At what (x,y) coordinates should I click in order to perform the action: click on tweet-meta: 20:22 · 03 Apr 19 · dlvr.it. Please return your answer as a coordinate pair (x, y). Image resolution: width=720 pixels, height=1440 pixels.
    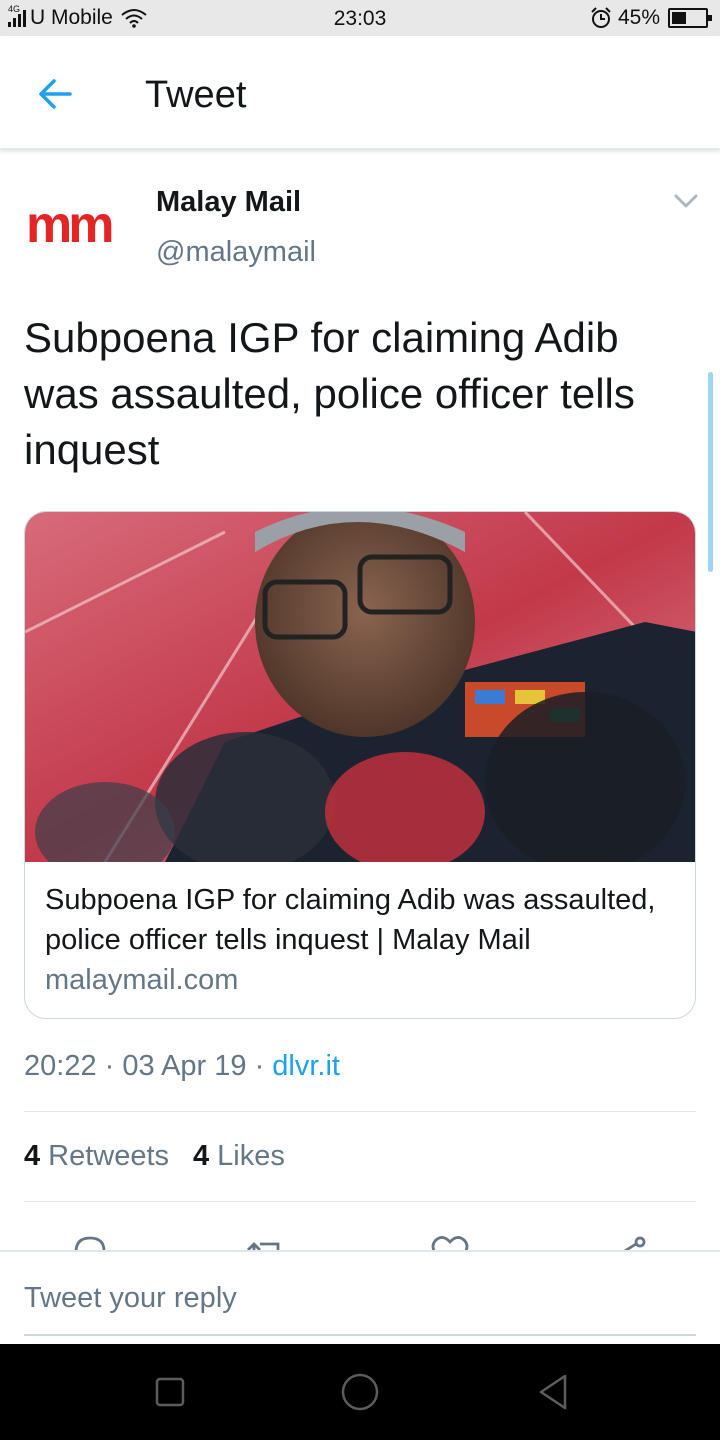
    Looking at the image, I should click on (182, 1066).